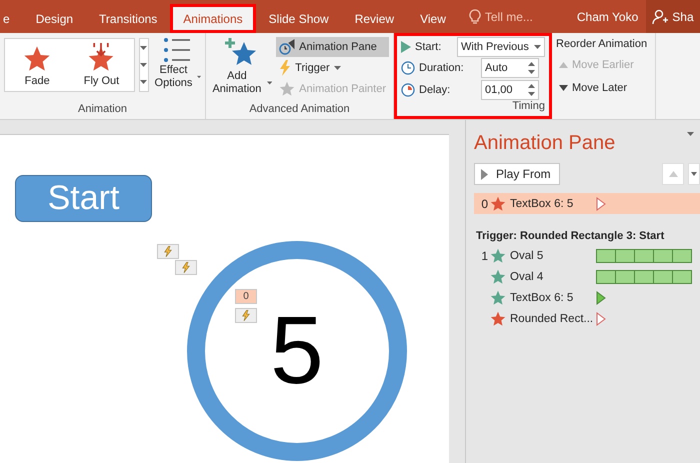 This screenshot has height=463, width=700. What do you see at coordinates (299, 110) in the screenshot?
I see `group-label: Advanced Animation` at bounding box center [299, 110].